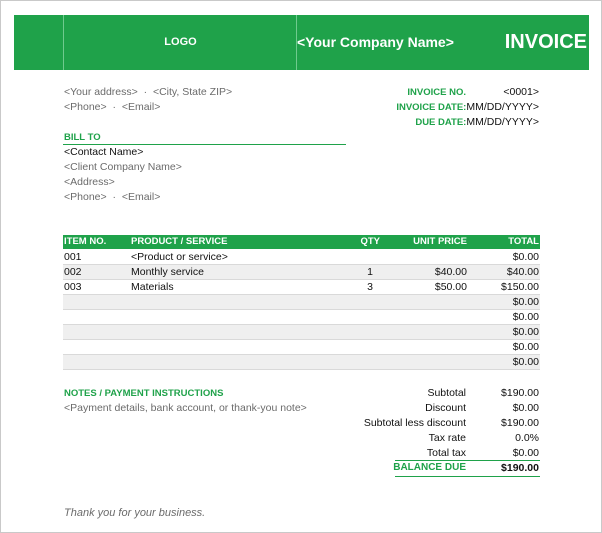 The image size is (602, 533). Describe the element at coordinates (85, 107) in the screenshot. I see `sender-phone: <Phone>` at that location.